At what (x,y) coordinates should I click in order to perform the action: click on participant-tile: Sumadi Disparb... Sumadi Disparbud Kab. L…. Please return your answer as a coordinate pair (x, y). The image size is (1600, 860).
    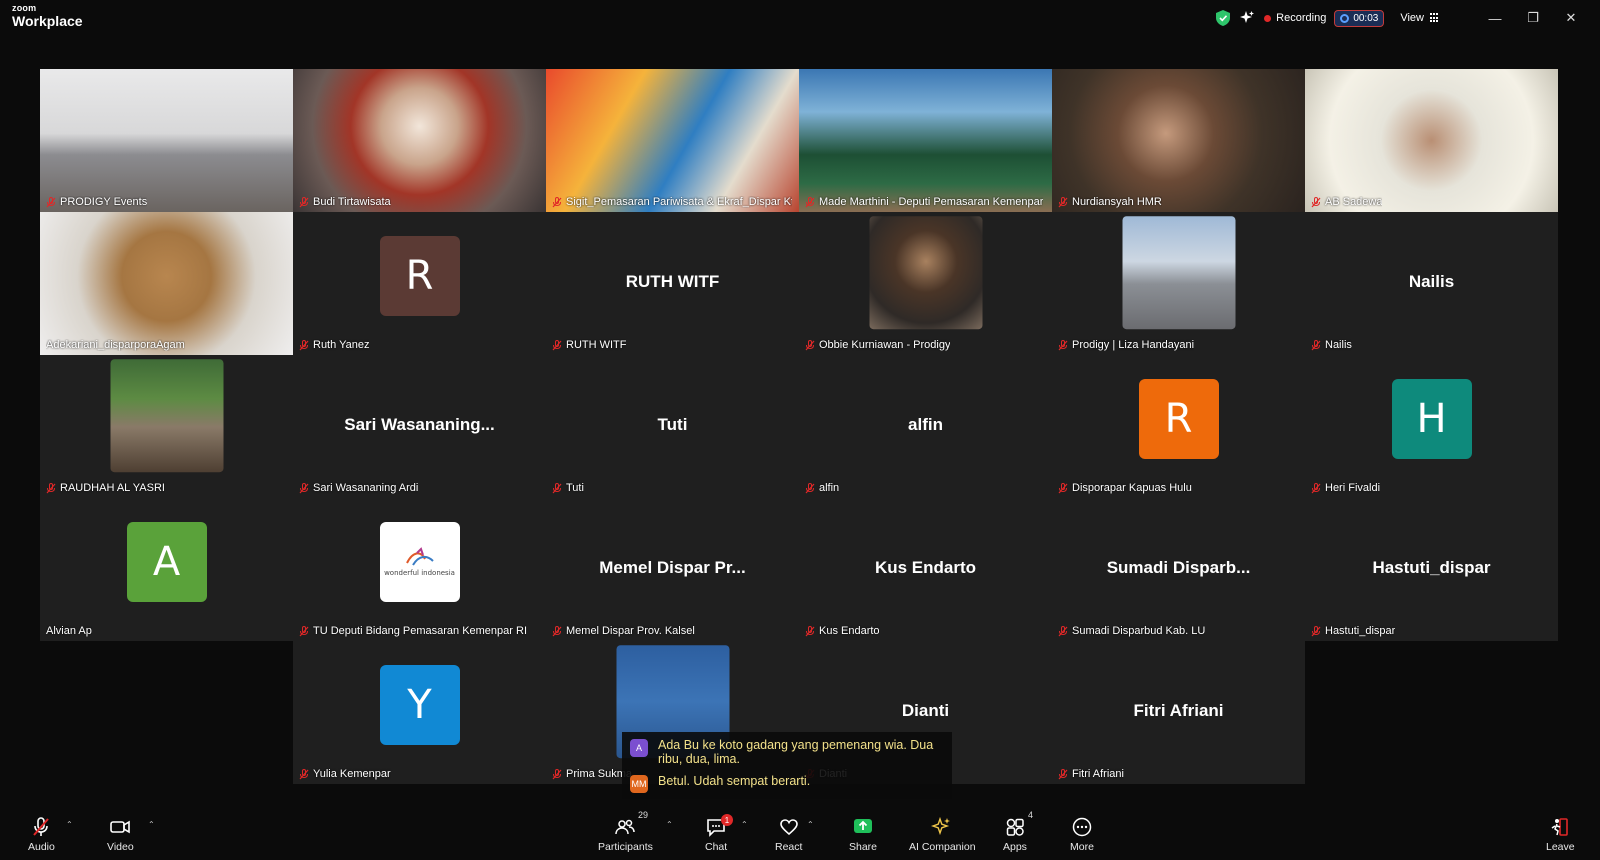
    Looking at the image, I should click on (1178, 569).